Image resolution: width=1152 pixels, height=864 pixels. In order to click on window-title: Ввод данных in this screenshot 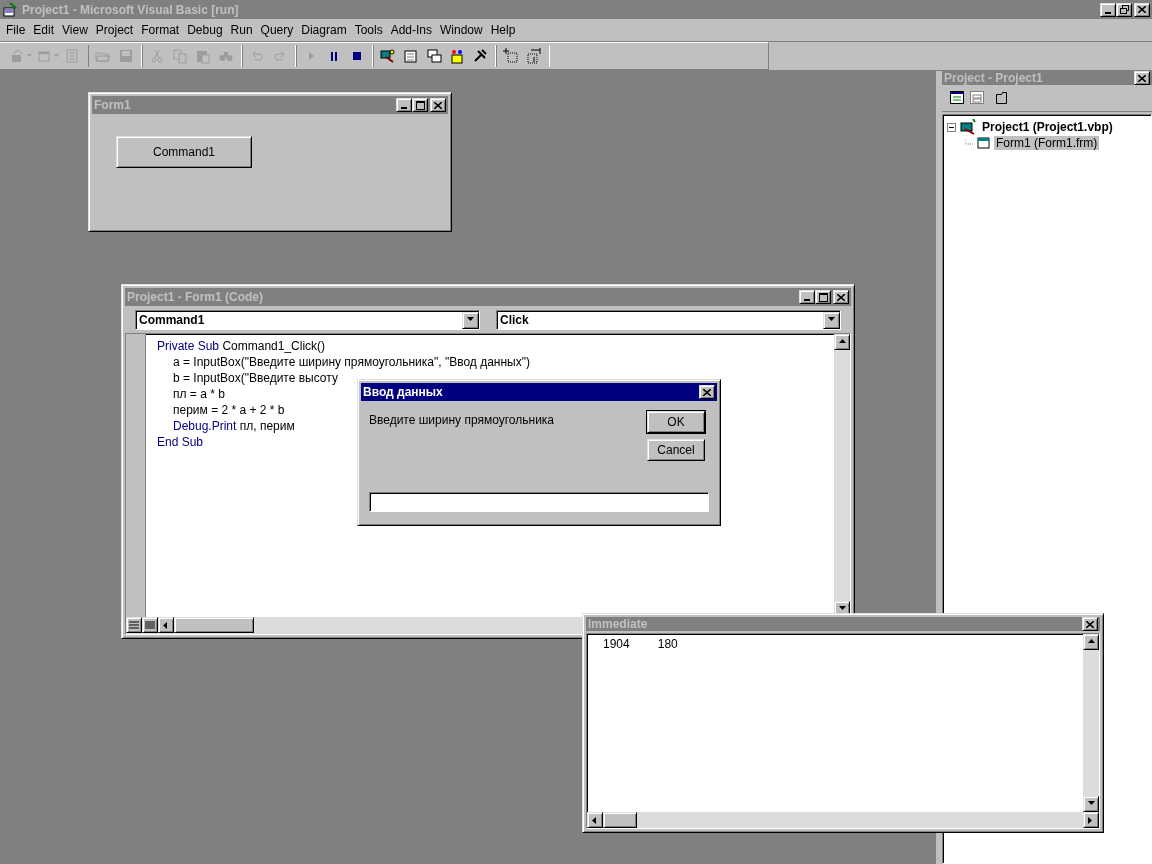, I will do `click(403, 392)`.